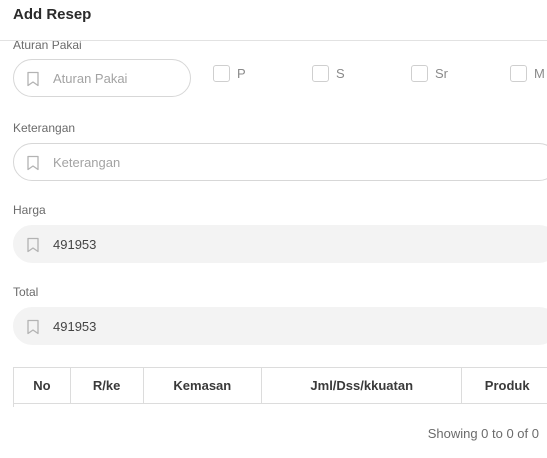  What do you see at coordinates (52, 14) in the screenshot?
I see `page-title: Add Resep` at bounding box center [52, 14].